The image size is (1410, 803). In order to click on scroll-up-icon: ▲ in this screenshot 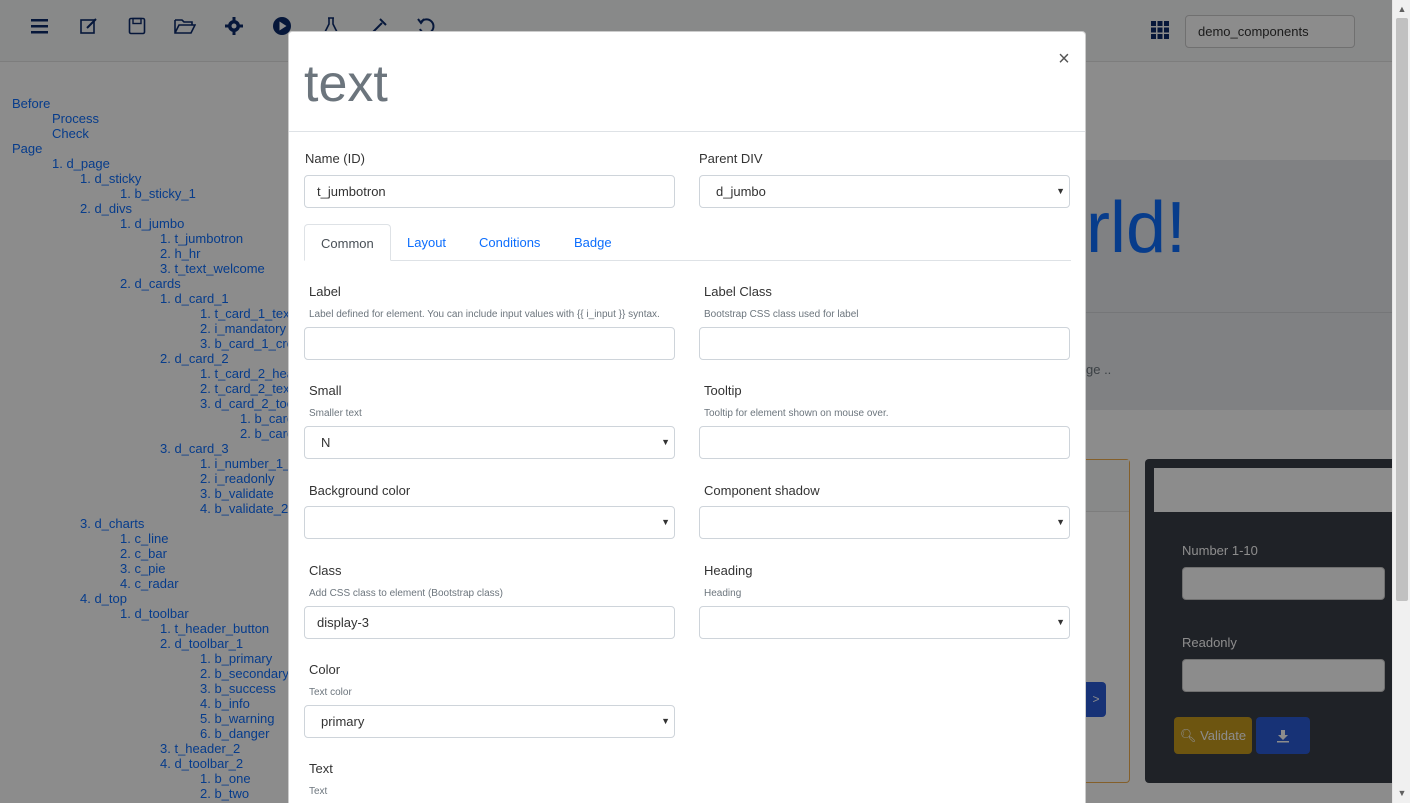, I will do `click(1402, 9)`.